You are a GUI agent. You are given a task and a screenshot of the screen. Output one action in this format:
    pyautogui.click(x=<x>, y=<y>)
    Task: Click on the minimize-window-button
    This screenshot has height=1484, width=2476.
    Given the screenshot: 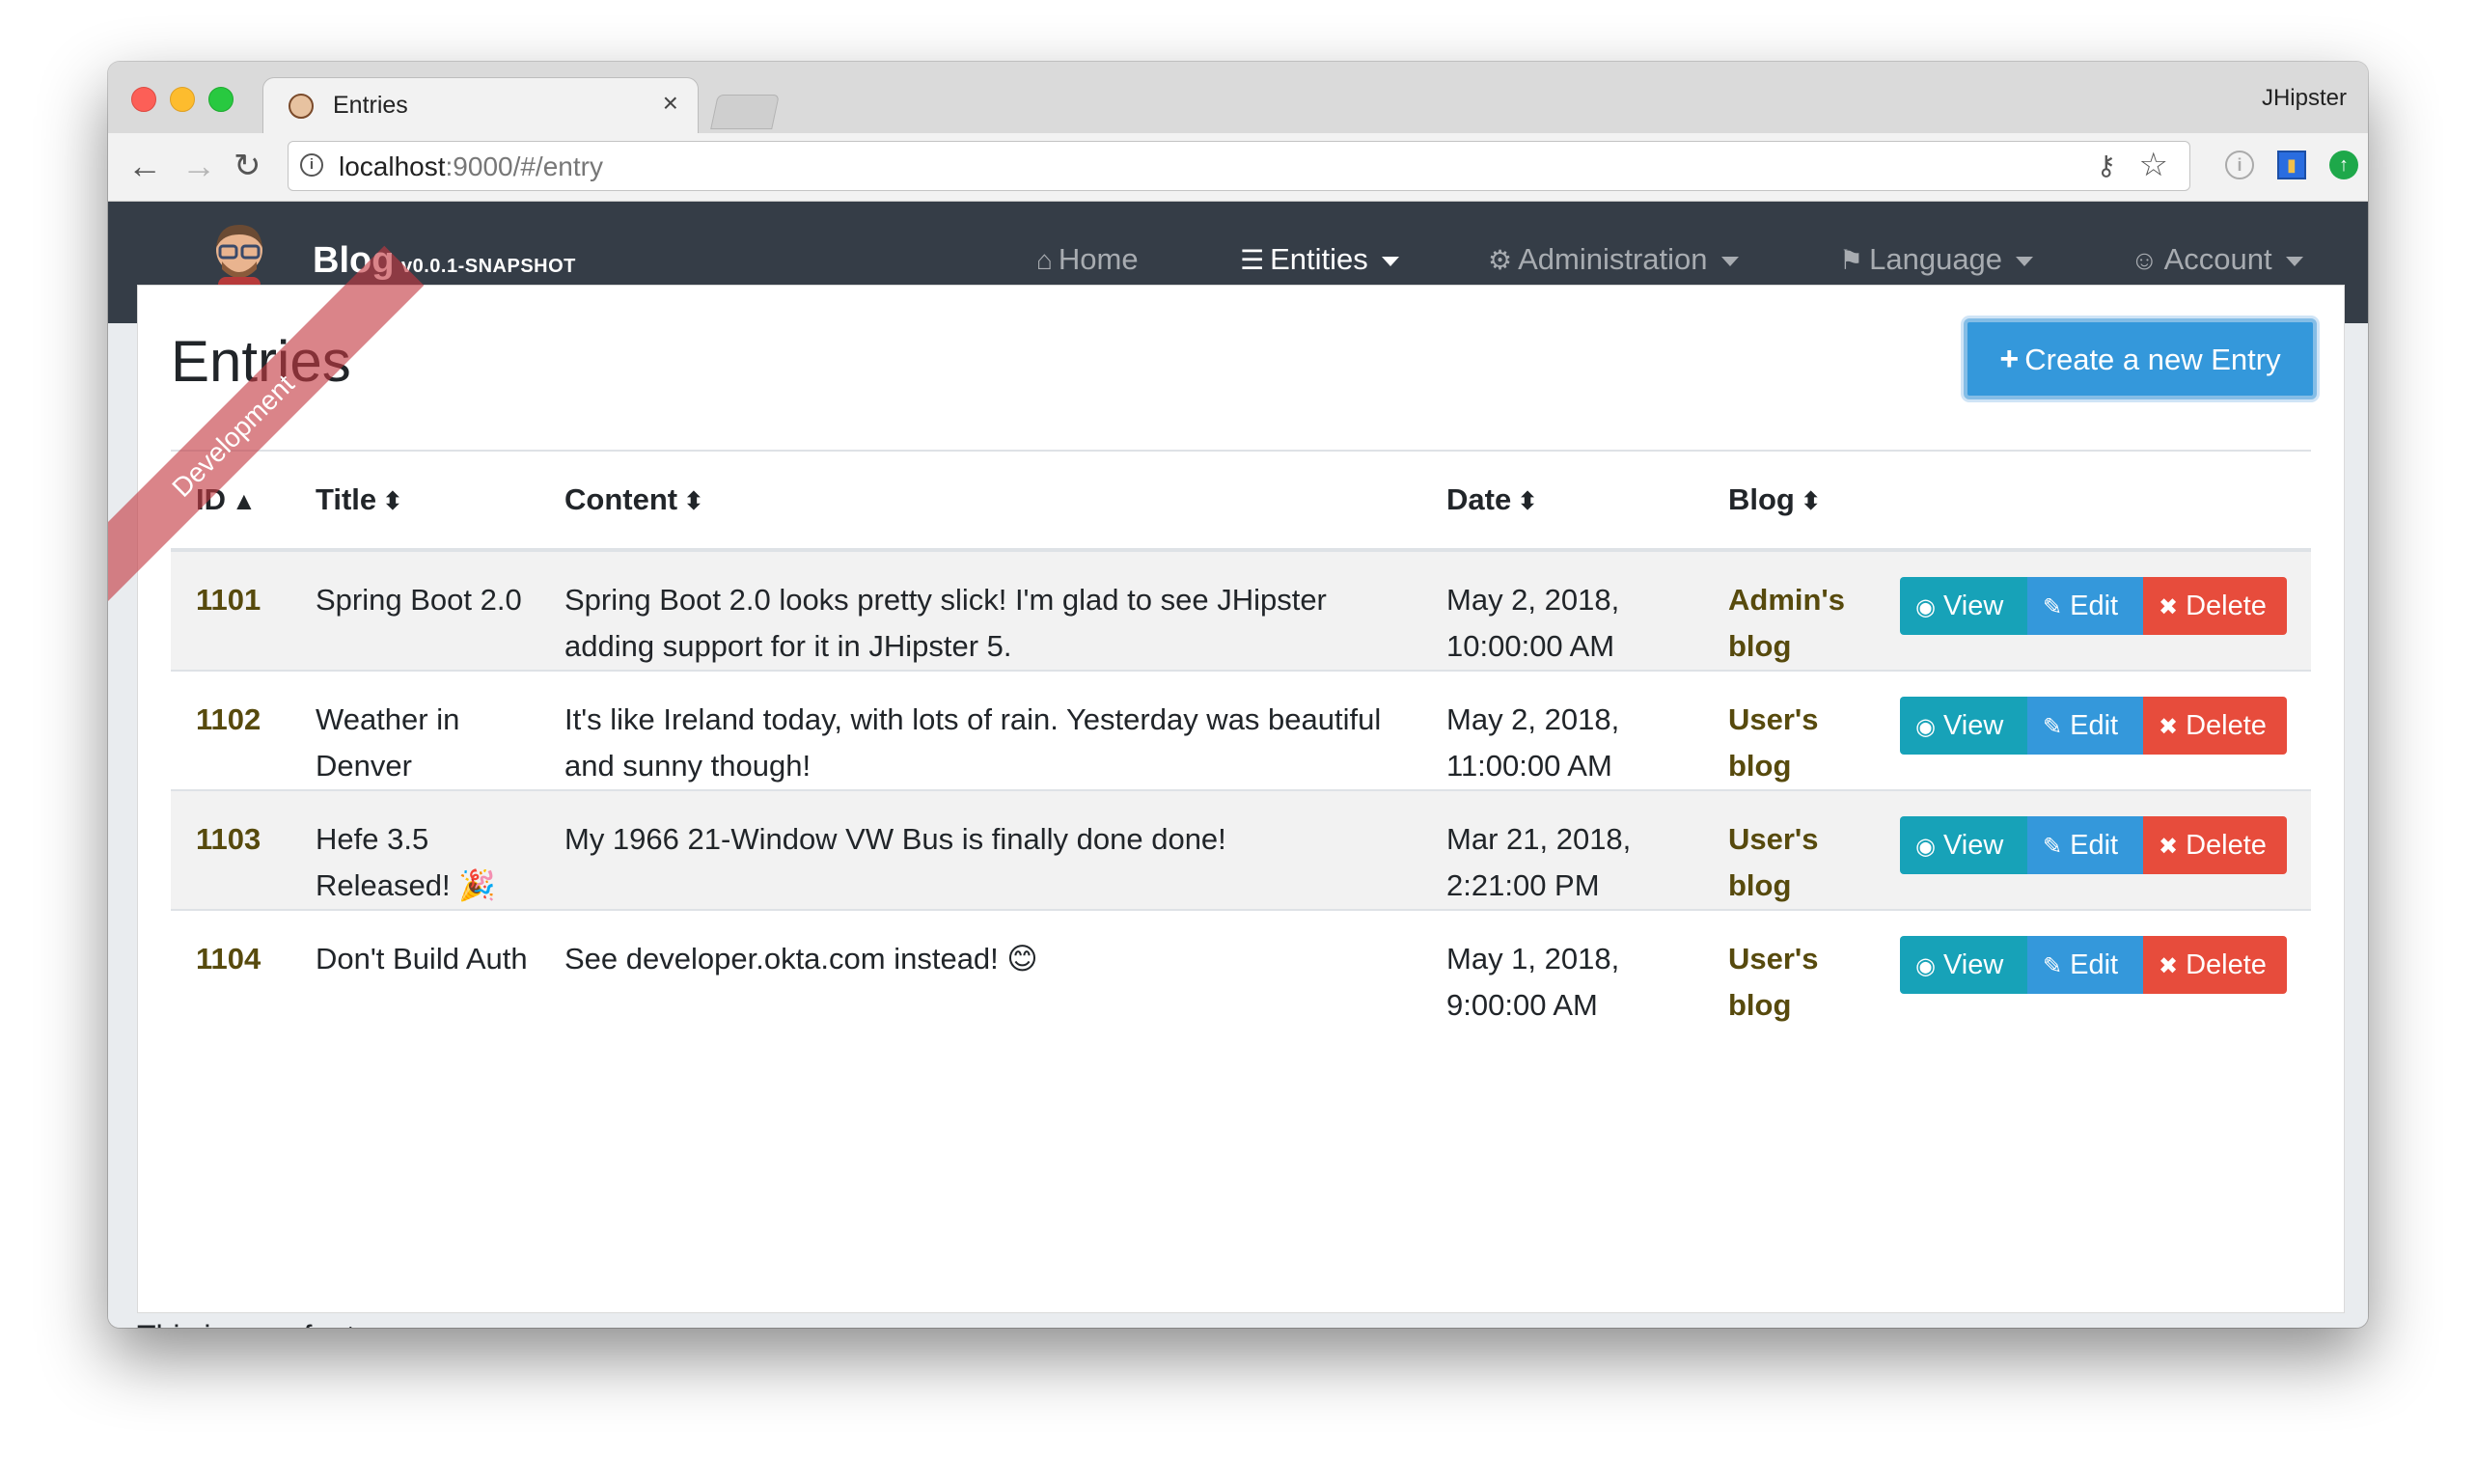 What is the action you would take?
    pyautogui.click(x=183, y=99)
    